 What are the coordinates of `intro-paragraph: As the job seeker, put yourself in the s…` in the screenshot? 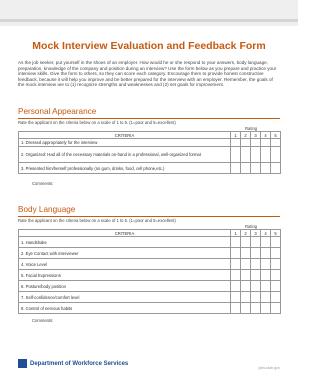 It's located at (147, 74).